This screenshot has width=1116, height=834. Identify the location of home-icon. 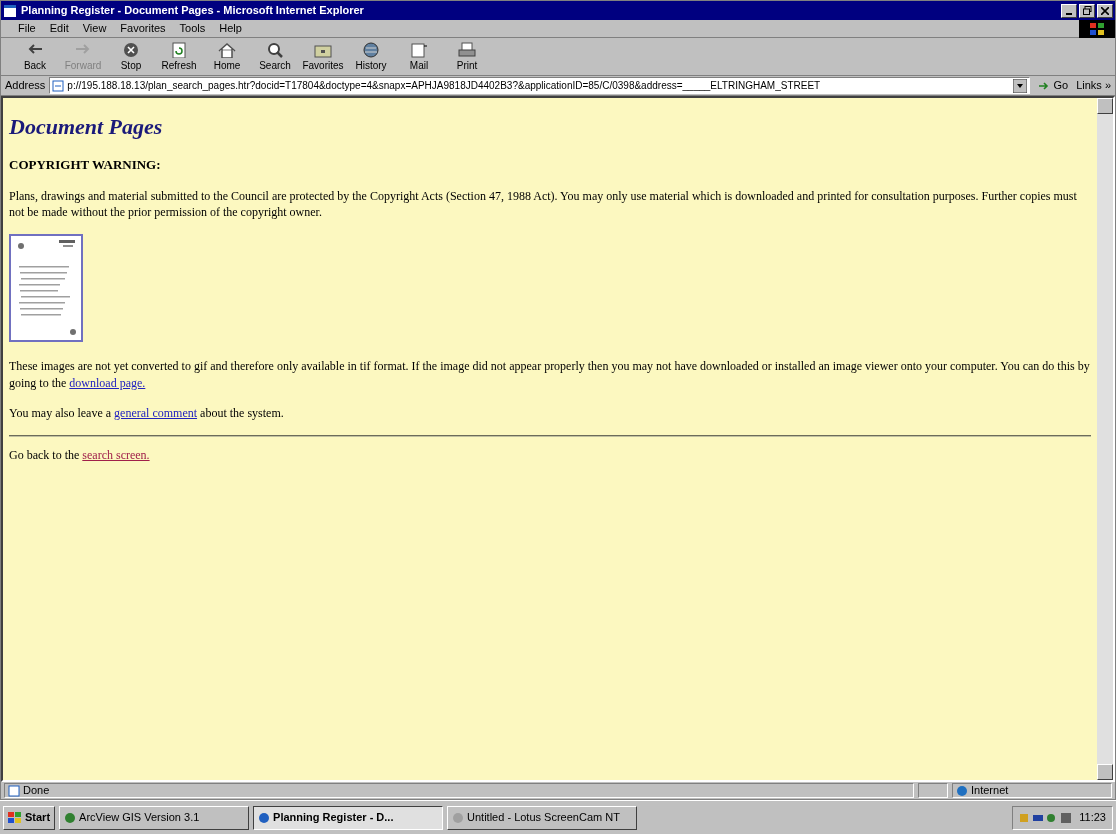
(227, 49).